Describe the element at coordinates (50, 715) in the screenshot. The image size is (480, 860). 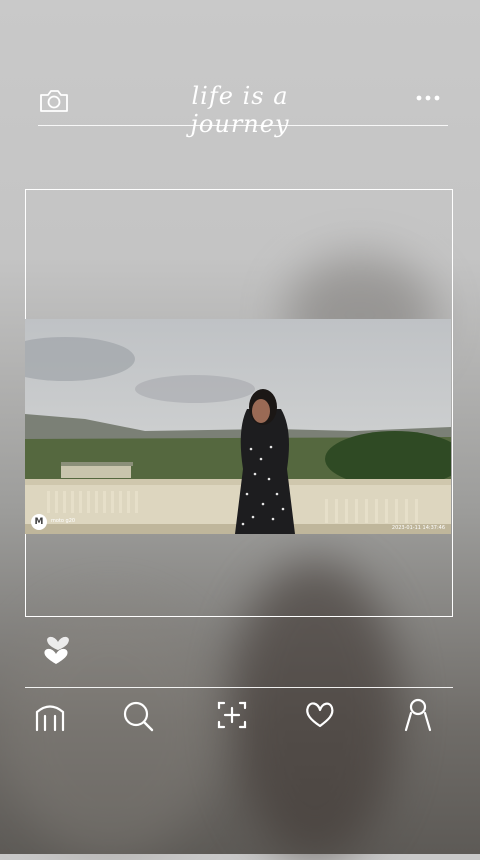
I see `home-icon` at that location.